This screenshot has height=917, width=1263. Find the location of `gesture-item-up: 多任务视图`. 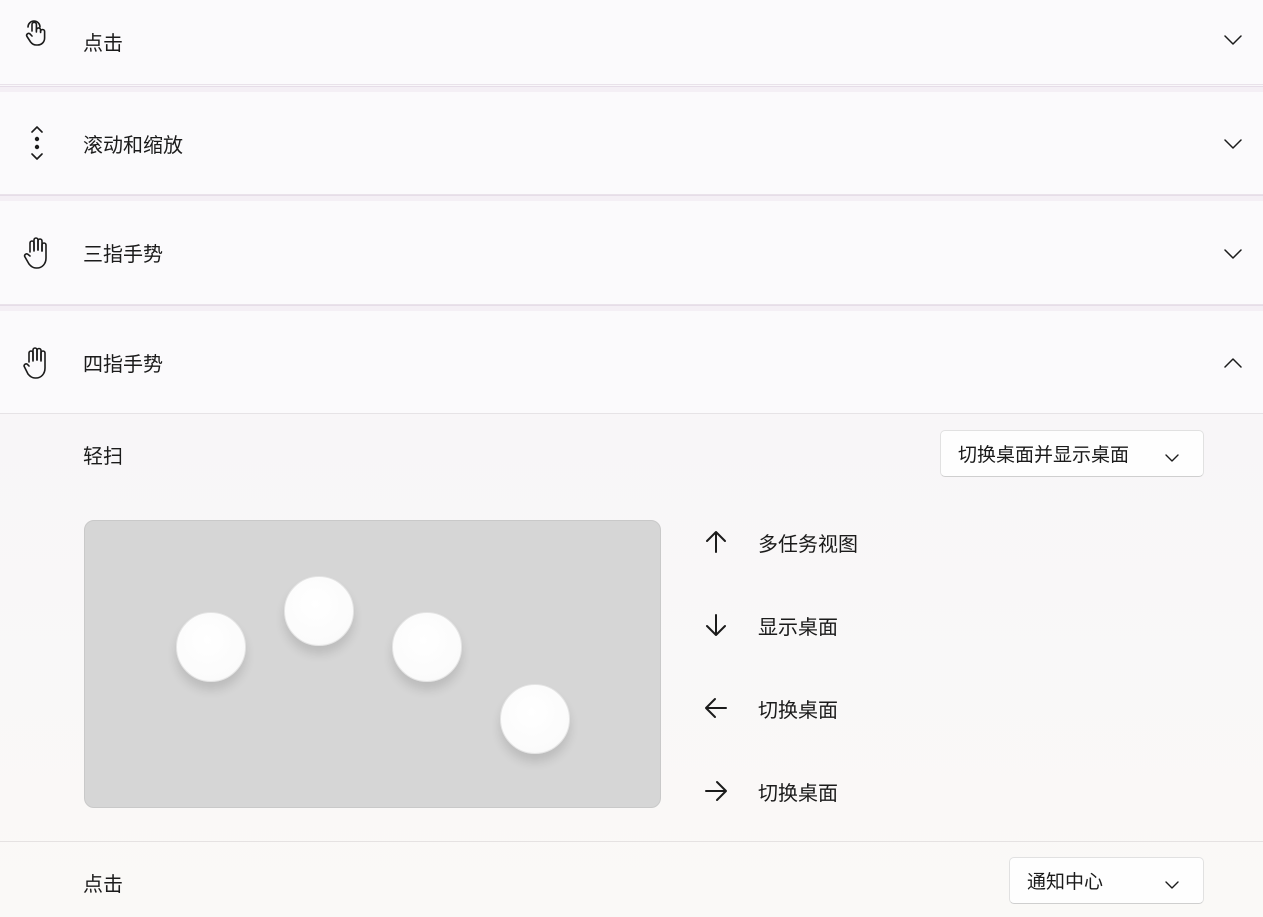

gesture-item-up: 多任务视图 is located at coordinates (900, 542).